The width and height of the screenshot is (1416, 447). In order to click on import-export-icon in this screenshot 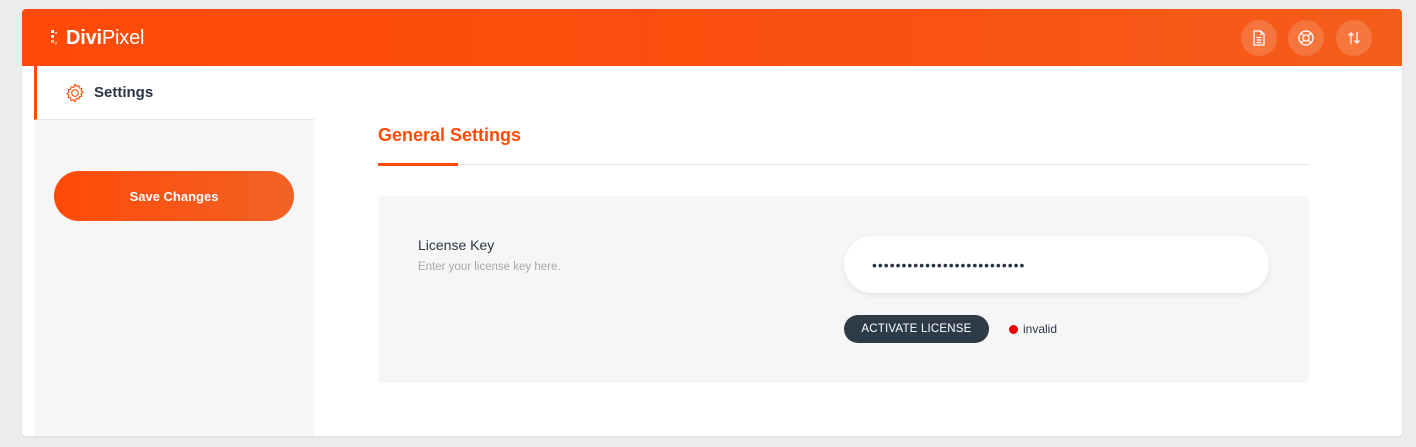, I will do `click(1354, 38)`.